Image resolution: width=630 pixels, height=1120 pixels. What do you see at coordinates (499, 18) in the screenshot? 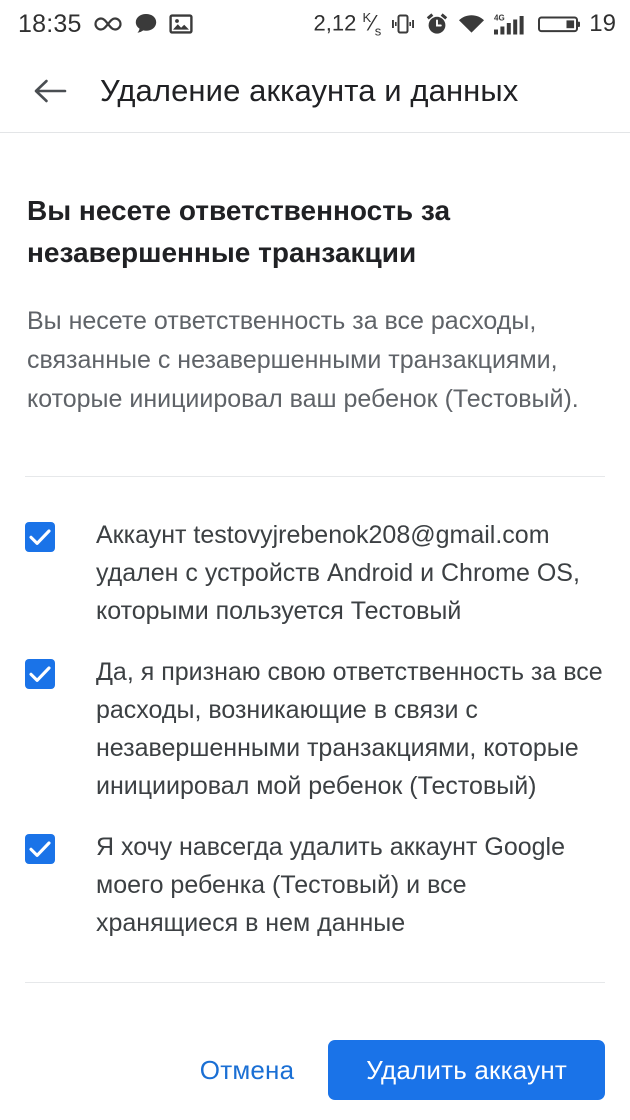
I see `svg-text: 4G` at bounding box center [499, 18].